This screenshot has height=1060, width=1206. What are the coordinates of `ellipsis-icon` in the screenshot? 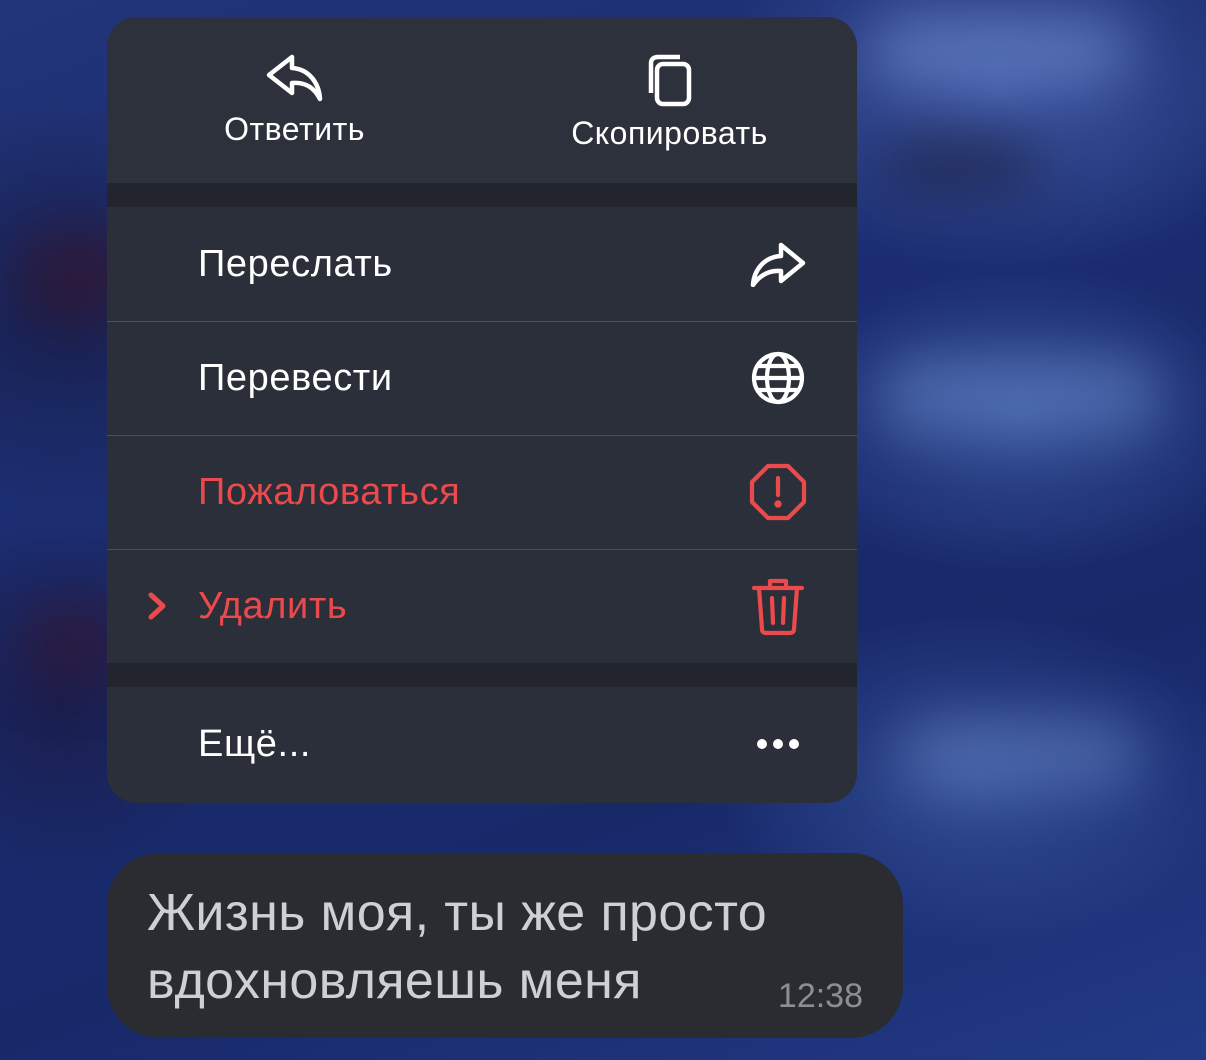 It's located at (778, 744).